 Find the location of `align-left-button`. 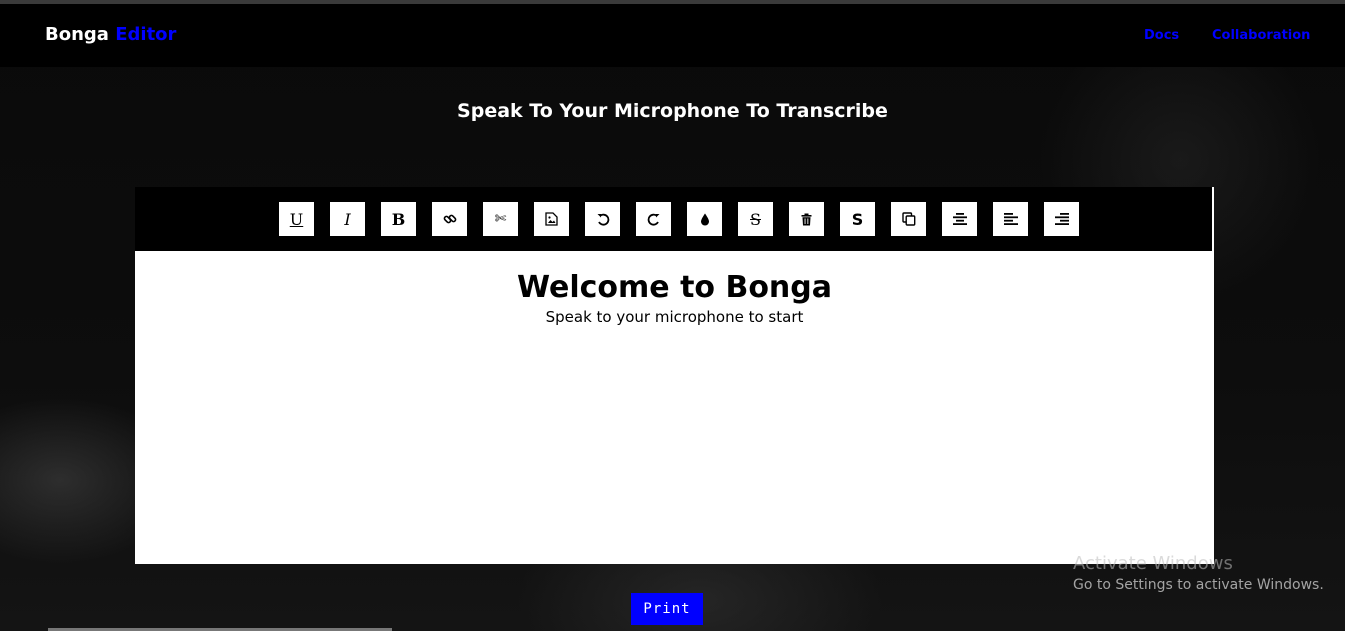

align-left-button is located at coordinates (1010, 219).